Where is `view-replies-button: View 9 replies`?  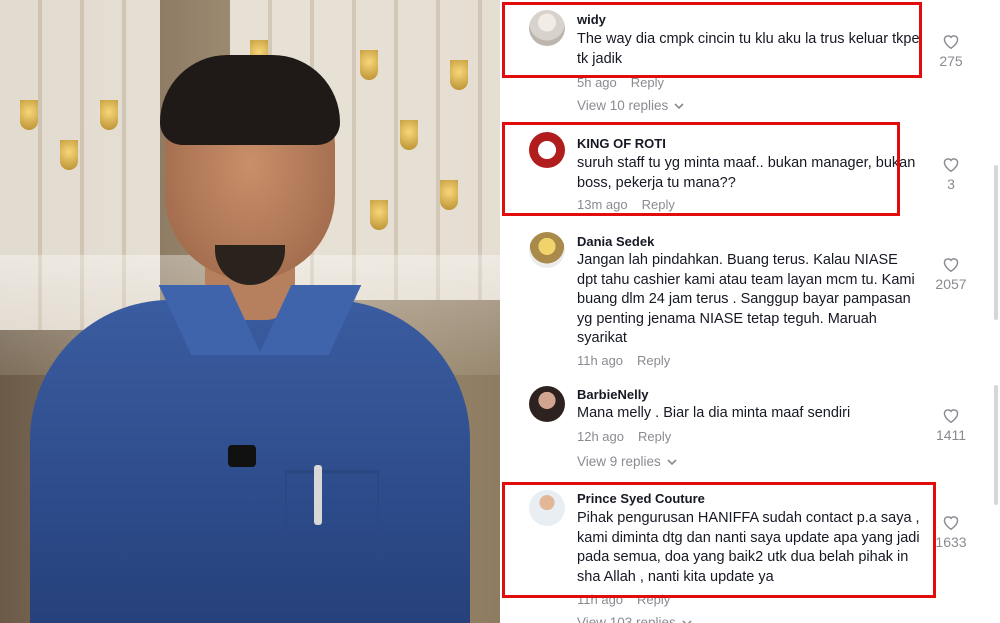 view-replies-button: View 9 replies is located at coordinates (627, 461).